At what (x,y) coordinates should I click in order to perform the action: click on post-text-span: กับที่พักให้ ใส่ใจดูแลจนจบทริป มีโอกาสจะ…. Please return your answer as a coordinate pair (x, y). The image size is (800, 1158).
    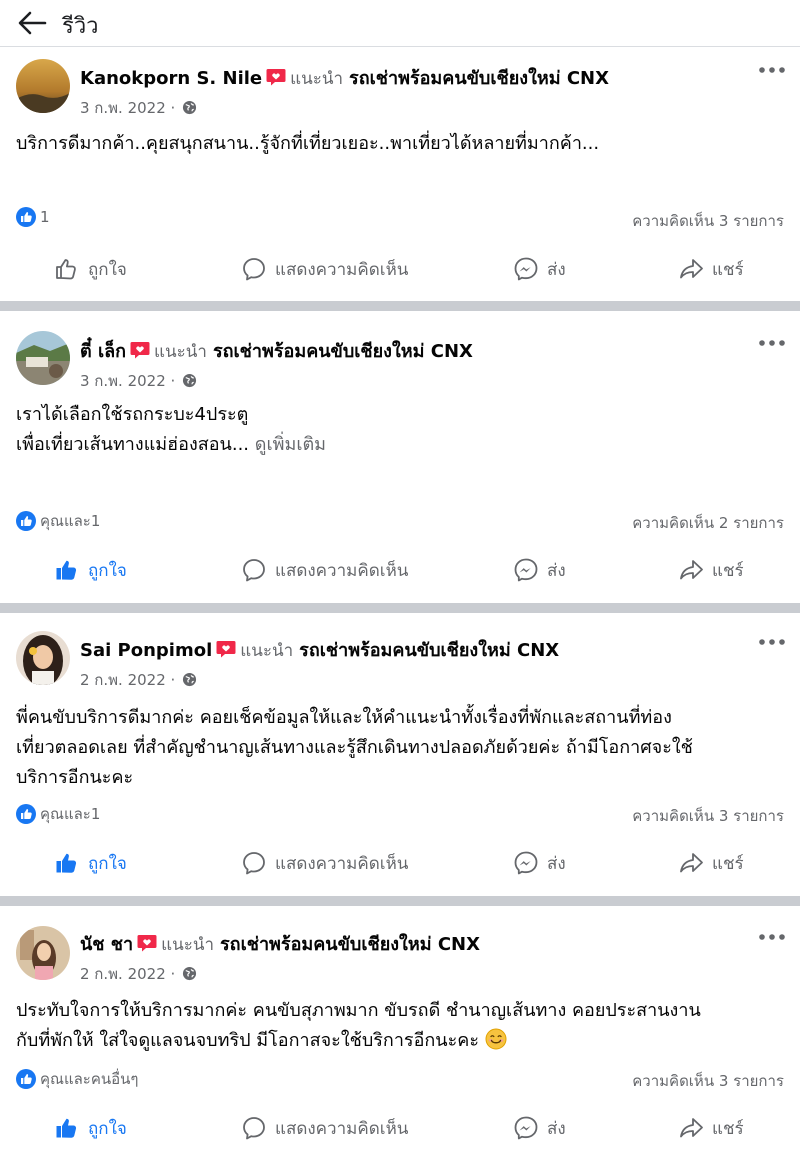
    Looking at the image, I should click on (247, 1040).